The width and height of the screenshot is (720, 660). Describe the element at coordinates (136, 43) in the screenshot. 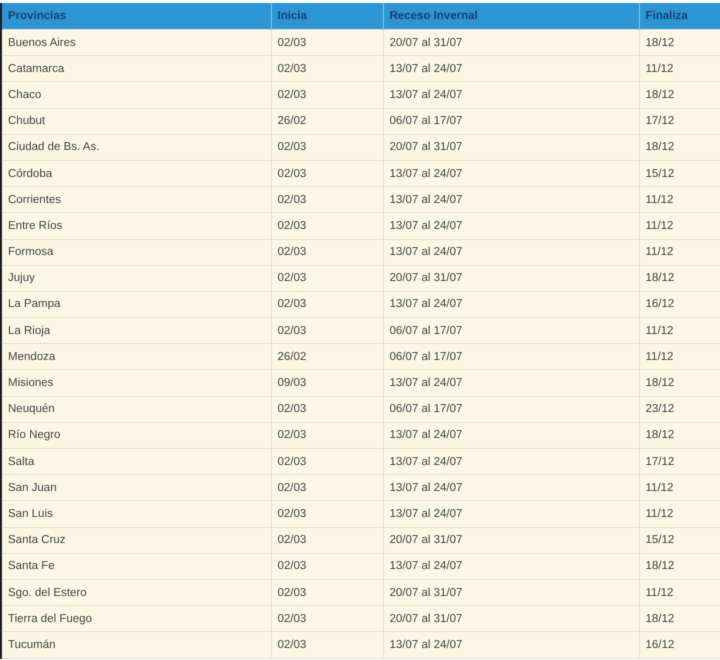

I see `table-cell: Buenos Aires` at that location.